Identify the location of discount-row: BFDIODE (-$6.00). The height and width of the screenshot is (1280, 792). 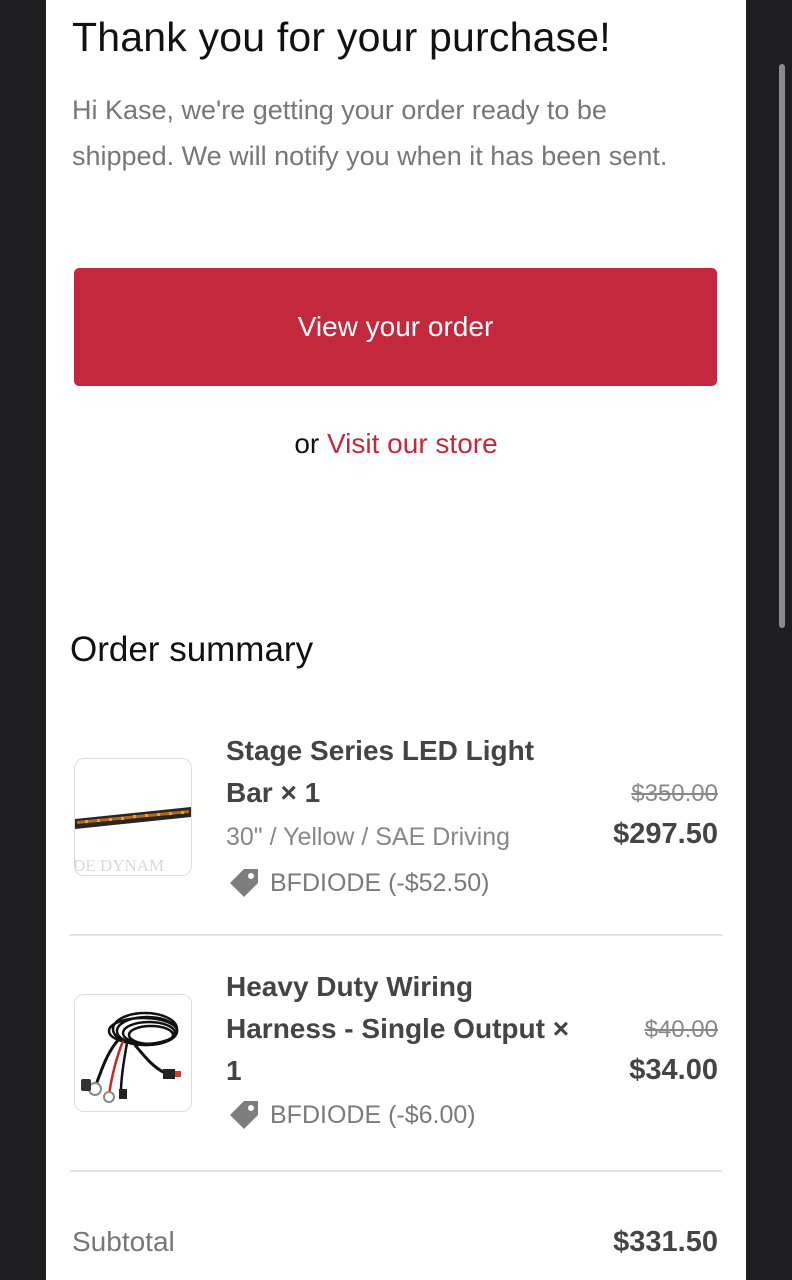
(401, 1115).